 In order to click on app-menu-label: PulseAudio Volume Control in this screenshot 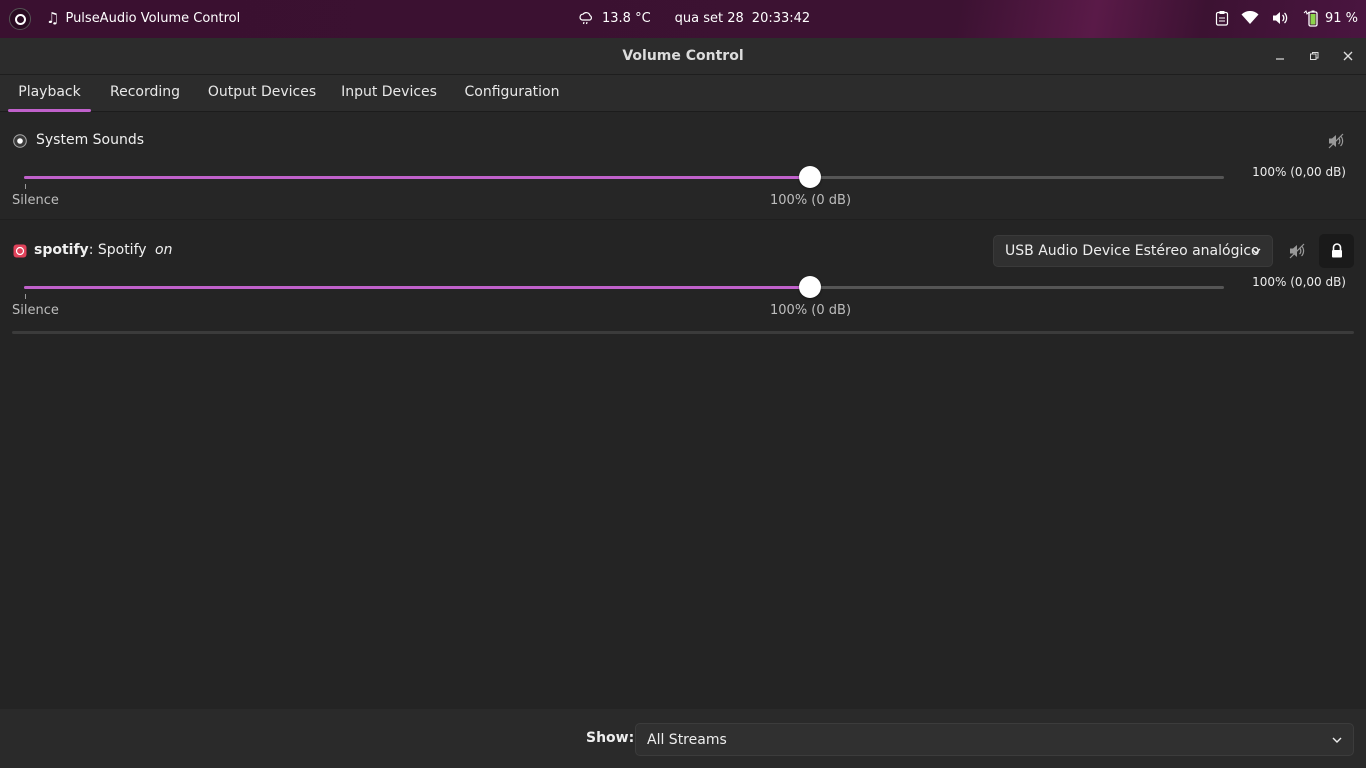, I will do `click(153, 18)`.